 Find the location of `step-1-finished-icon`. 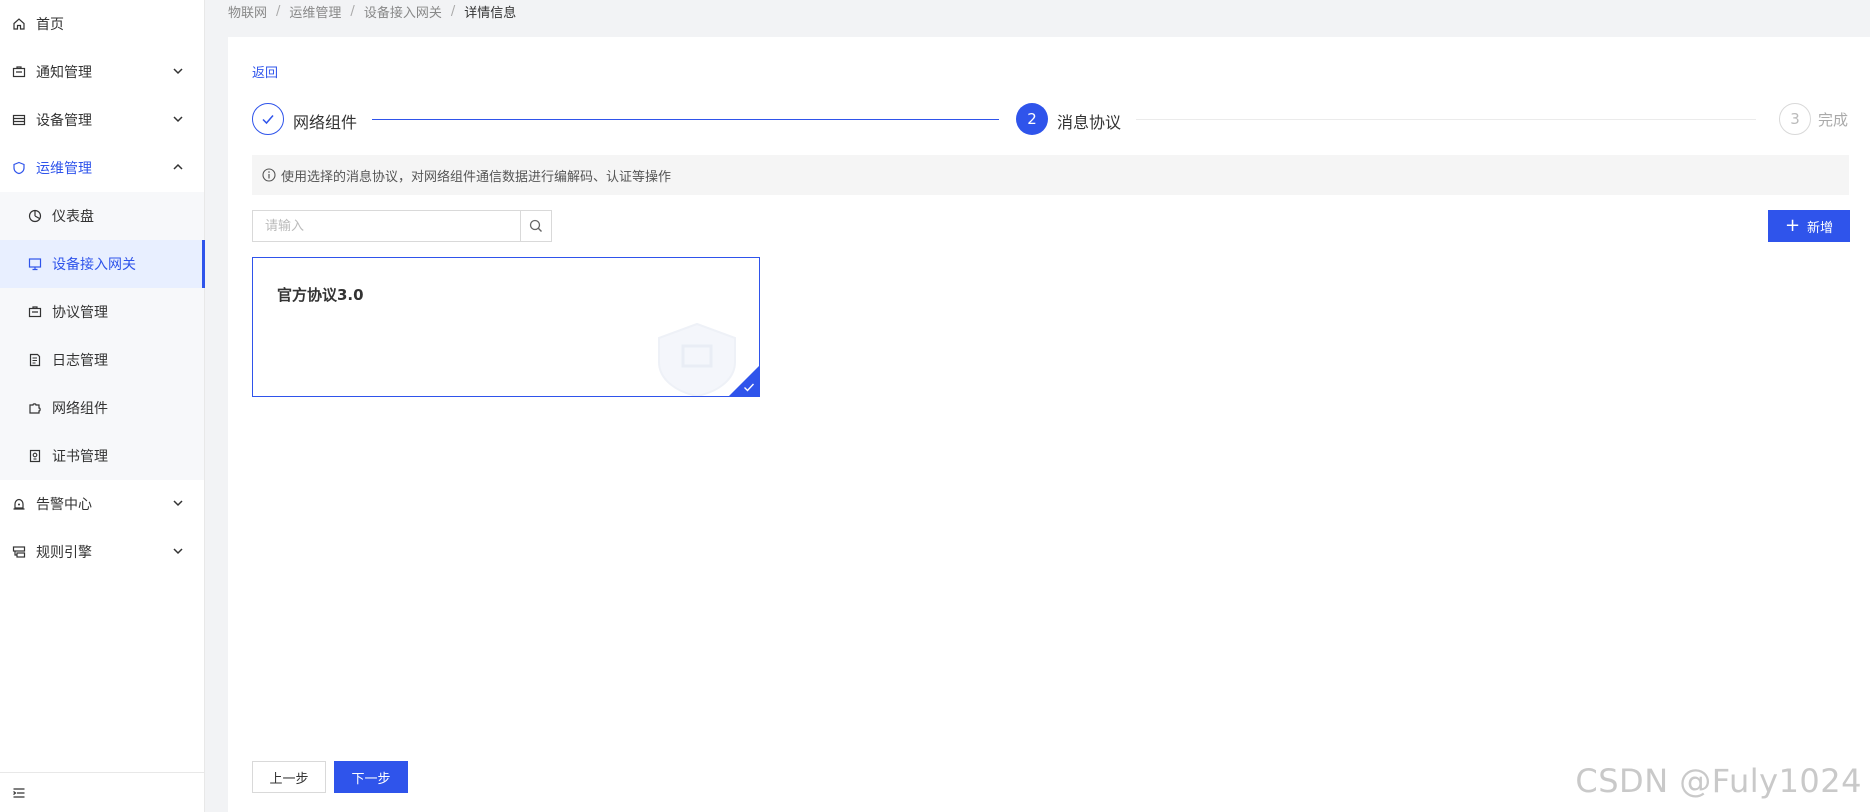

step-1-finished-icon is located at coordinates (268, 119).